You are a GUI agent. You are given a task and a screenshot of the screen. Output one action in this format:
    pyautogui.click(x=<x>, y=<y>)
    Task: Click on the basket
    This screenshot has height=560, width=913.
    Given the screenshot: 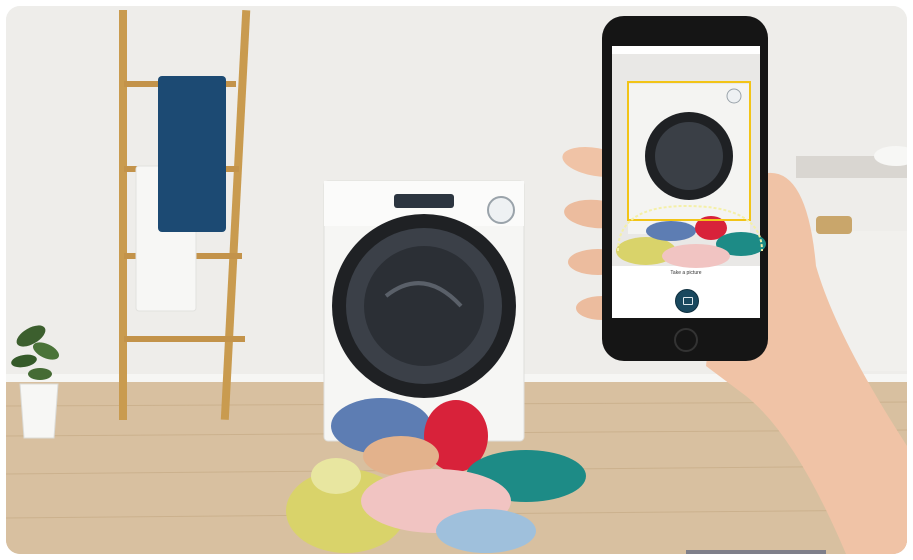 What is the action you would take?
    pyautogui.click(x=834, y=225)
    